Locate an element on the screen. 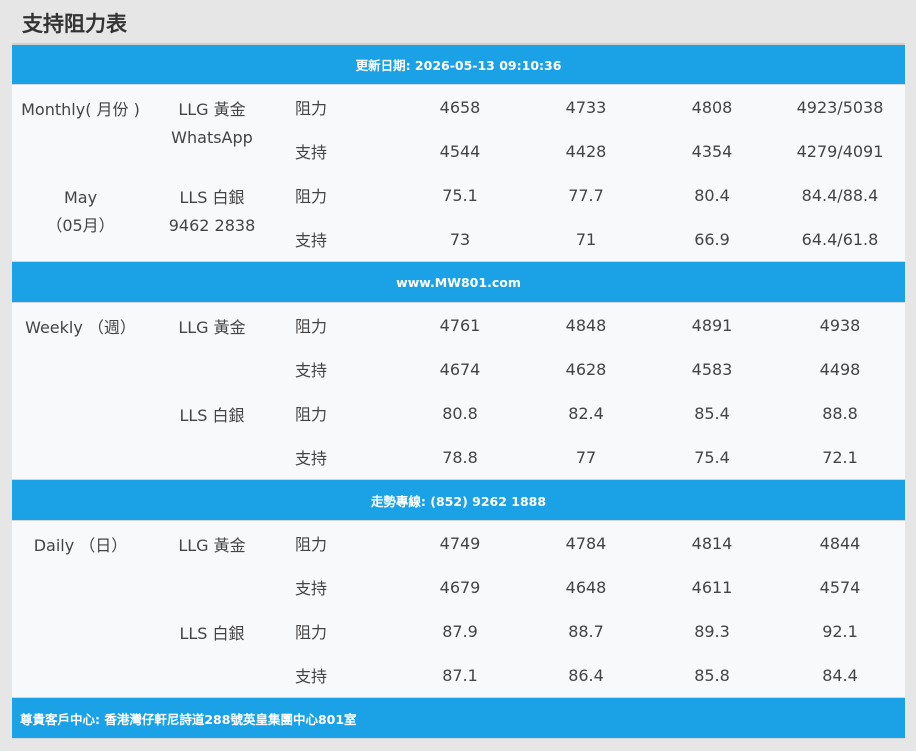 The height and width of the screenshot is (751, 916). value-cell: 4674 is located at coordinates (460, 369).